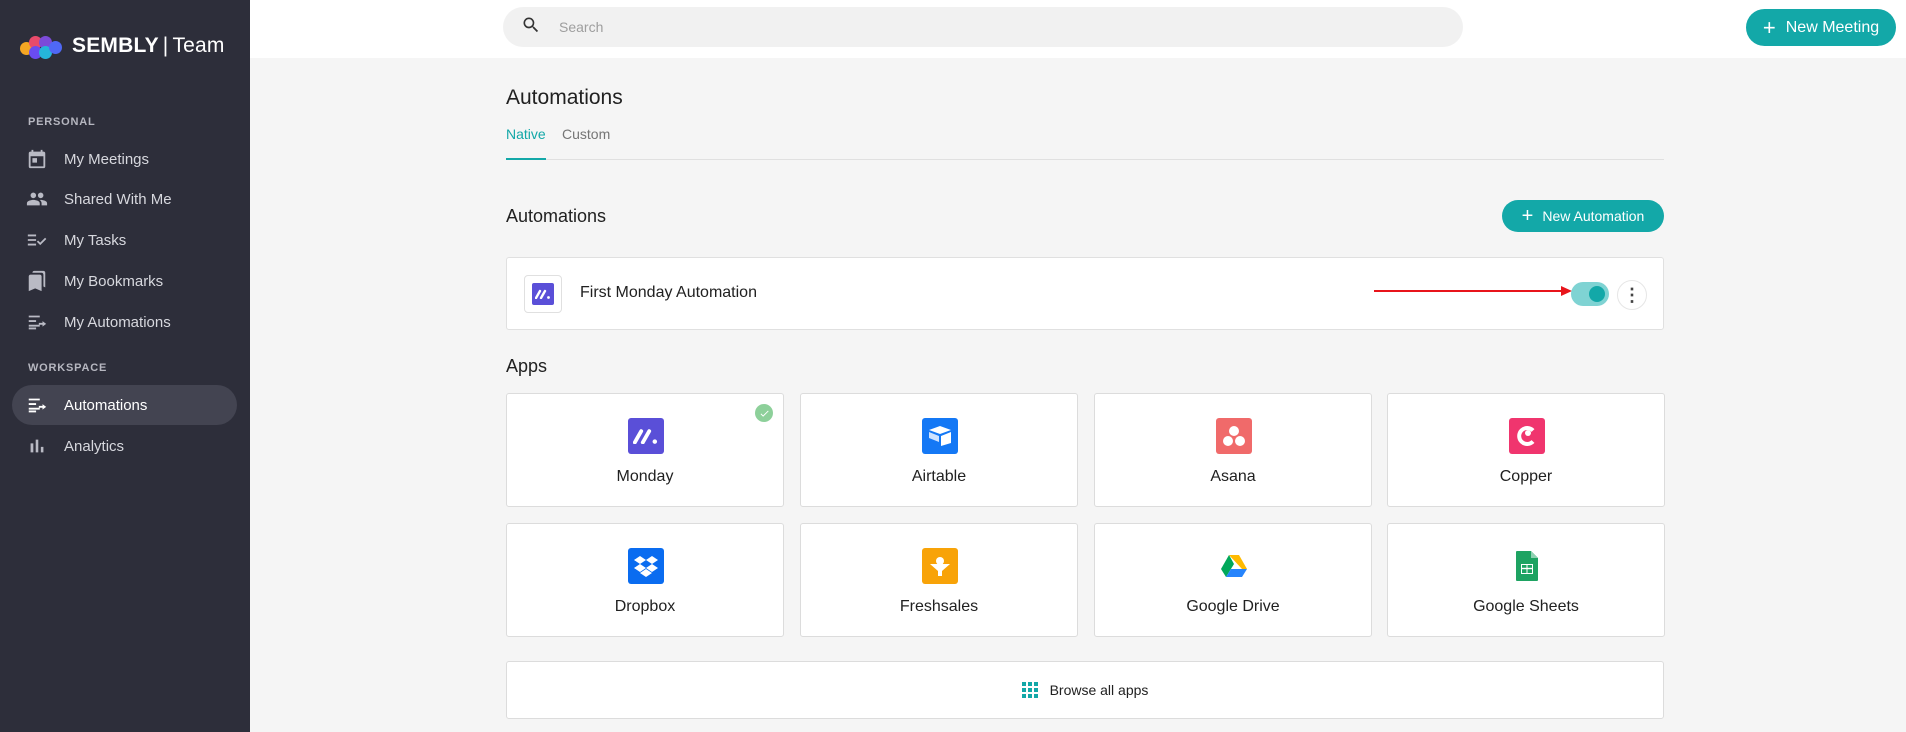  What do you see at coordinates (1233, 606) in the screenshot?
I see `app-name: Google Drive` at bounding box center [1233, 606].